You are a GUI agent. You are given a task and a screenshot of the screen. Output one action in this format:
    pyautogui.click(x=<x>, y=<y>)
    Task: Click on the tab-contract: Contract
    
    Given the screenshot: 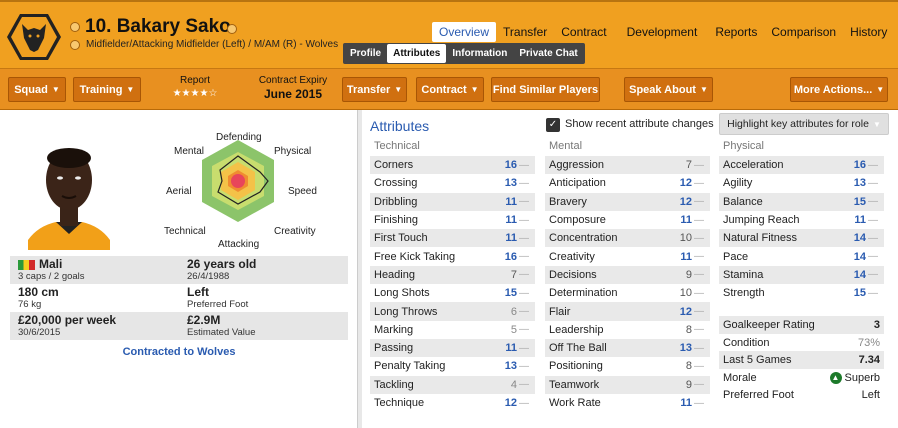 What is the action you would take?
    pyautogui.click(x=583, y=32)
    